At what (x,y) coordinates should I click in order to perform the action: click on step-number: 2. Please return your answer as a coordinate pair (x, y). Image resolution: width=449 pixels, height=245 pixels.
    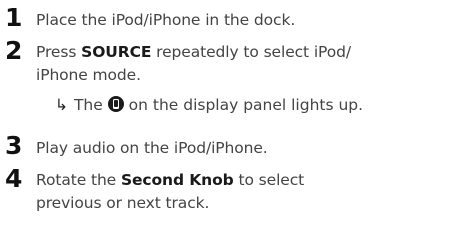
    Looking at the image, I should click on (14, 50).